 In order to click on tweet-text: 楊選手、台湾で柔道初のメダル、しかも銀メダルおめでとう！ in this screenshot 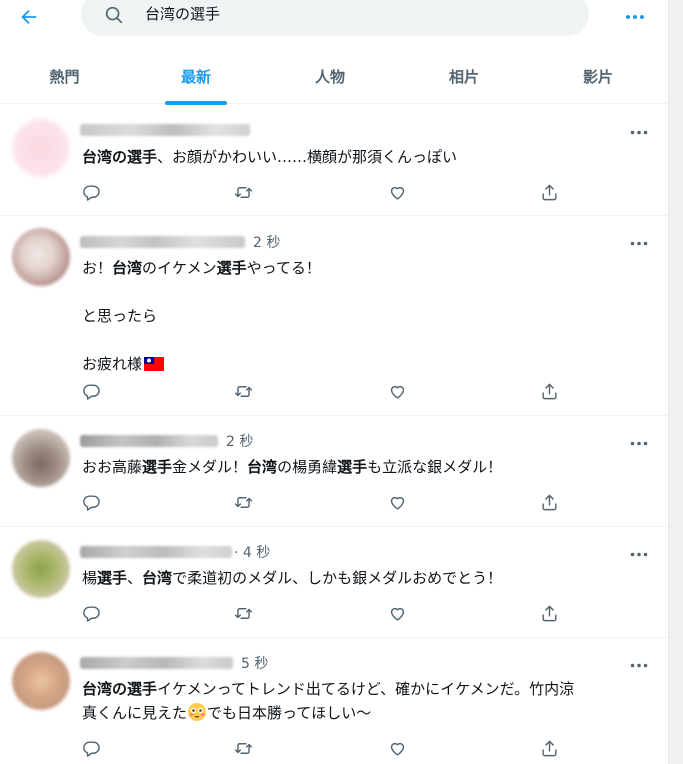, I will do `click(365, 578)`.